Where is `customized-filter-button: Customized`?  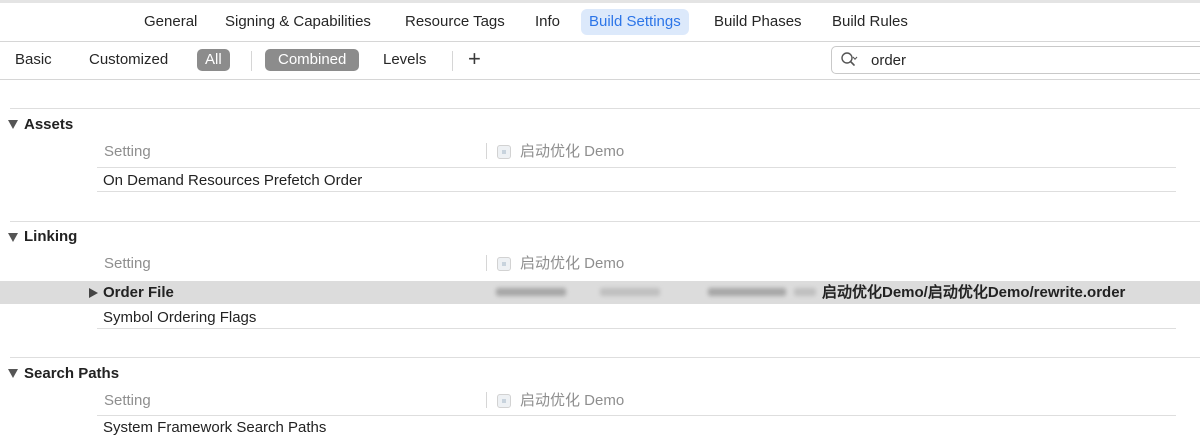
customized-filter-button: Customized is located at coordinates (128, 60).